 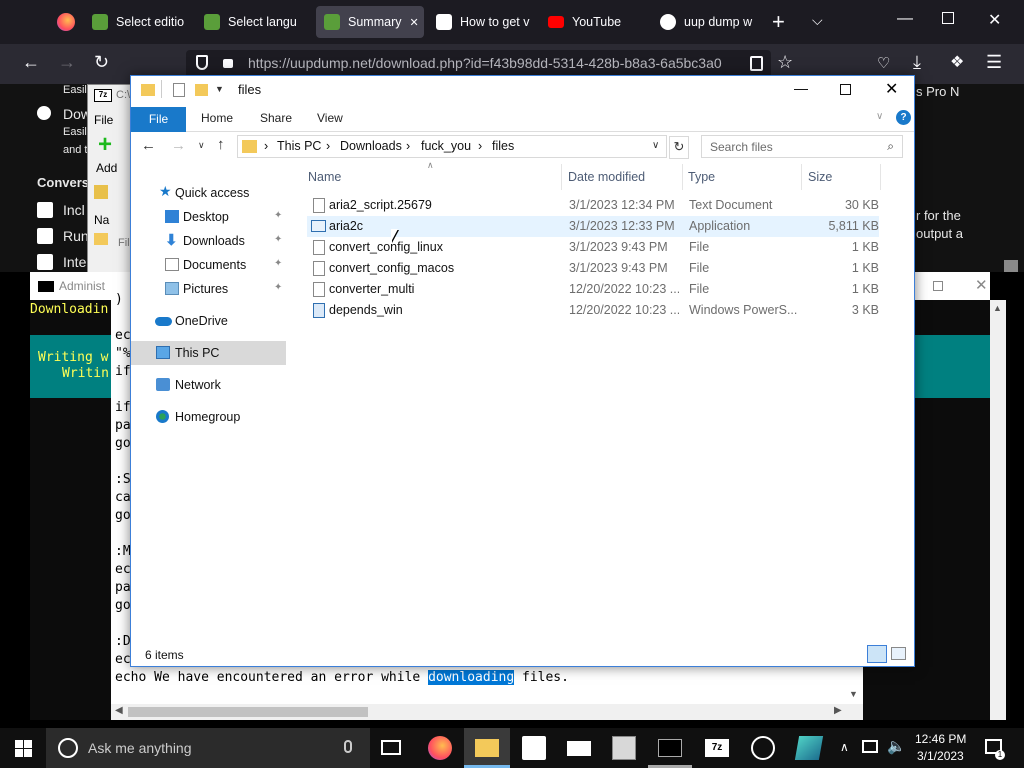 I want to click on store-icon, so click(x=534, y=748).